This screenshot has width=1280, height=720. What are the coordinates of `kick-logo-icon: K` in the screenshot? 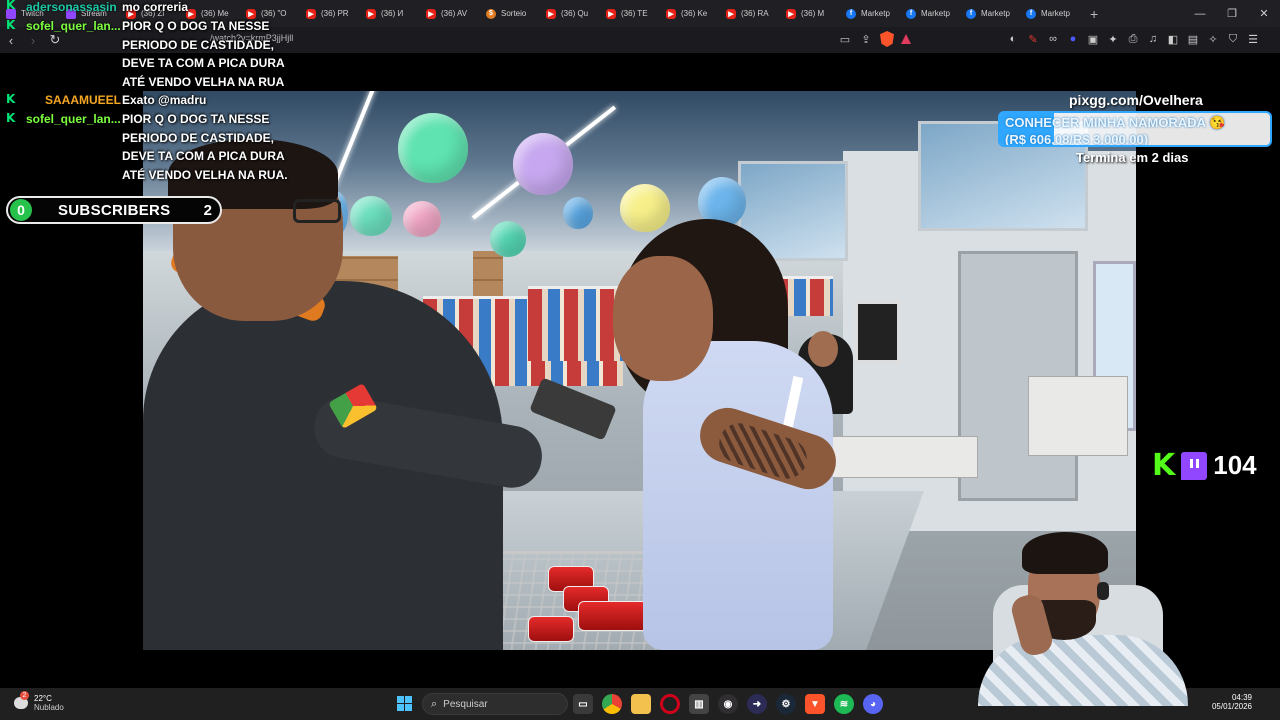 It's located at (1164, 465).